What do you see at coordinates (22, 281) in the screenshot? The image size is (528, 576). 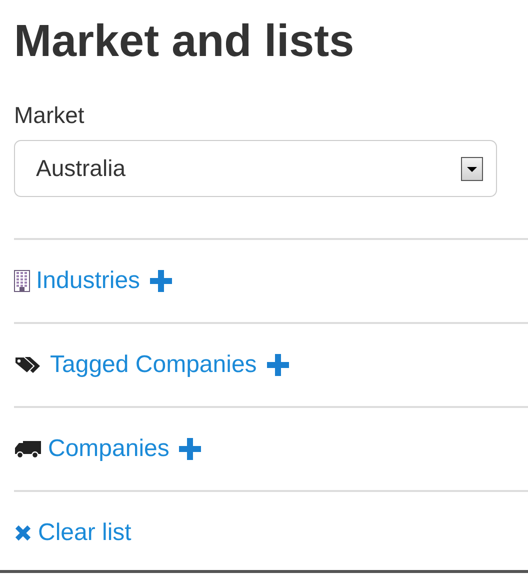 I see `building-icon` at bounding box center [22, 281].